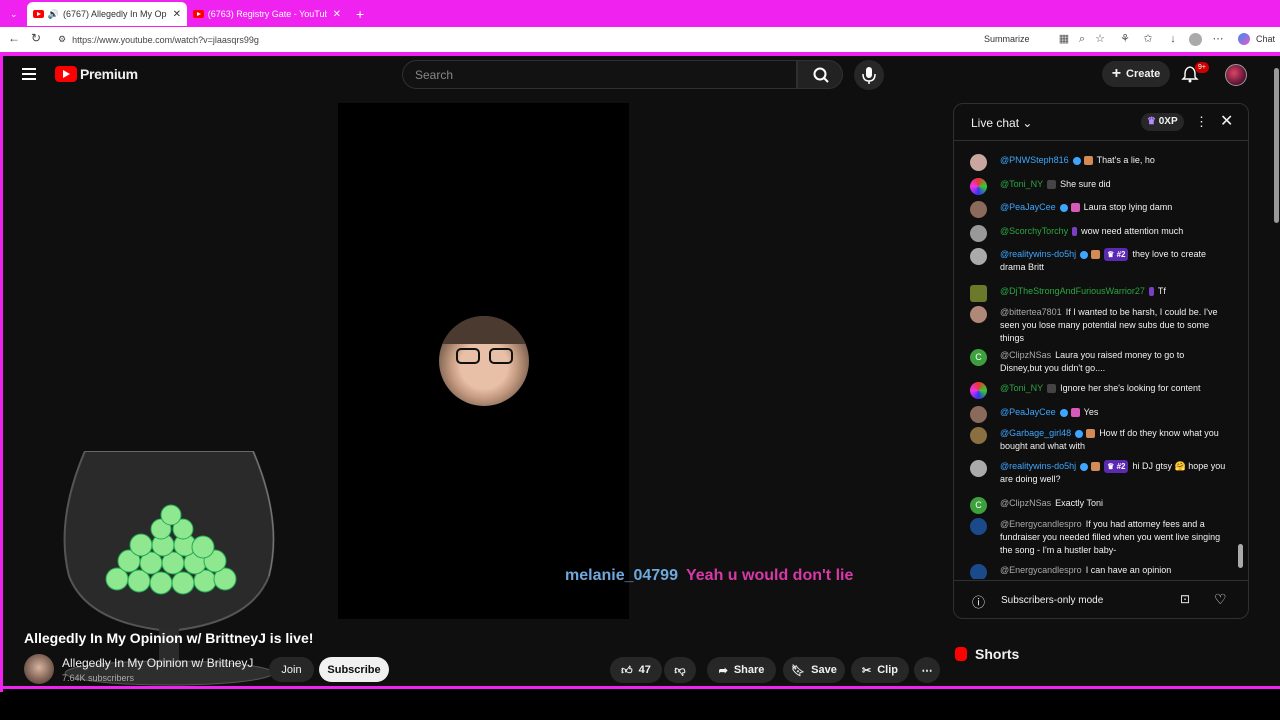 The width and height of the screenshot is (1280, 720). What do you see at coordinates (62, 39) in the screenshot?
I see `site-info-icon: ⚙` at bounding box center [62, 39].